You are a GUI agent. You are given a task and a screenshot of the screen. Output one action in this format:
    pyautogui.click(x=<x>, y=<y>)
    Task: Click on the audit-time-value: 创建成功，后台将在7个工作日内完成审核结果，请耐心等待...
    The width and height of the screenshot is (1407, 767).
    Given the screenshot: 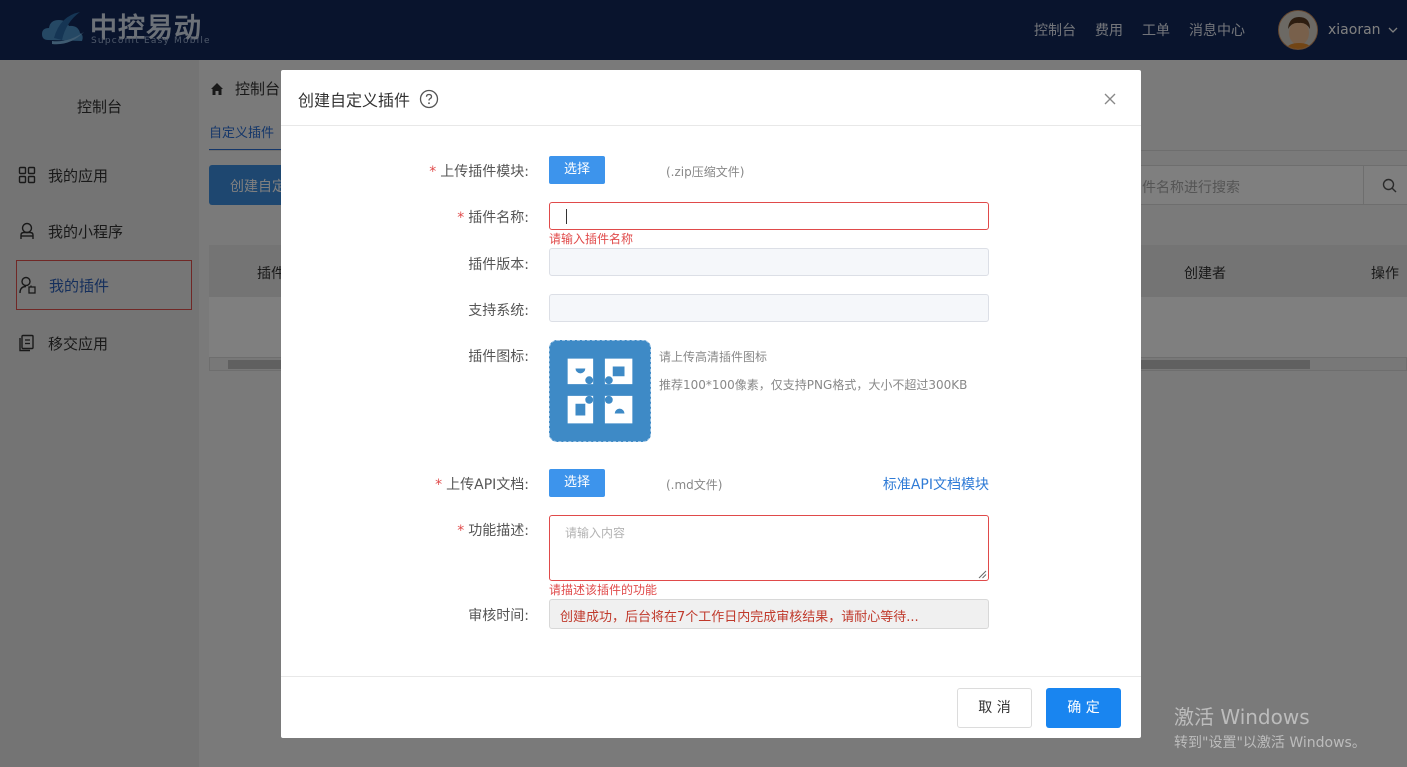 What is the action you would take?
    pyautogui.click(x=769, y=614)
    